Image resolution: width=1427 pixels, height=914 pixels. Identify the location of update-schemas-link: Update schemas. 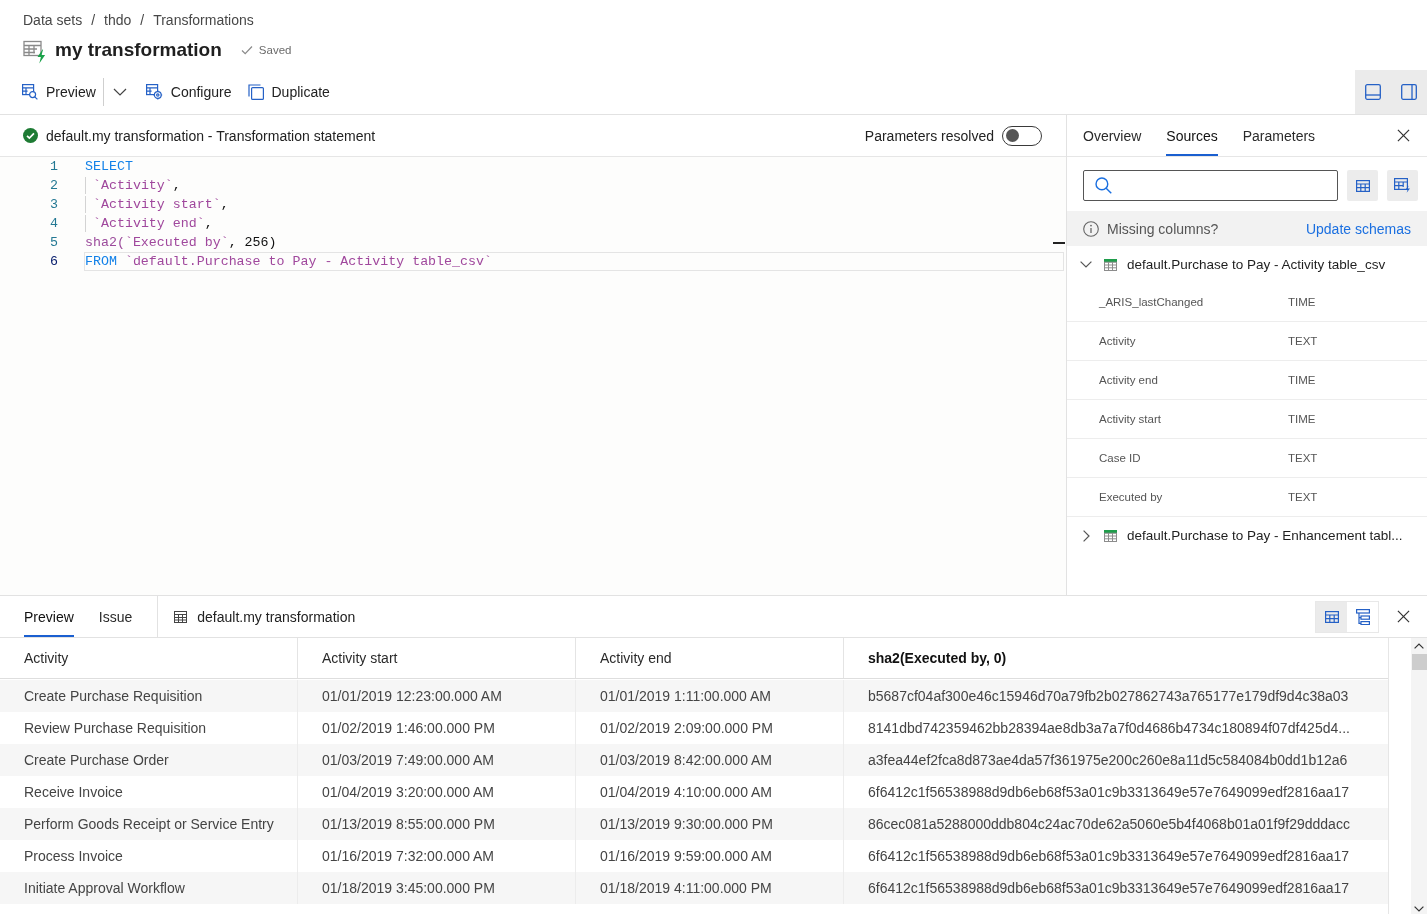
(1358, 228).